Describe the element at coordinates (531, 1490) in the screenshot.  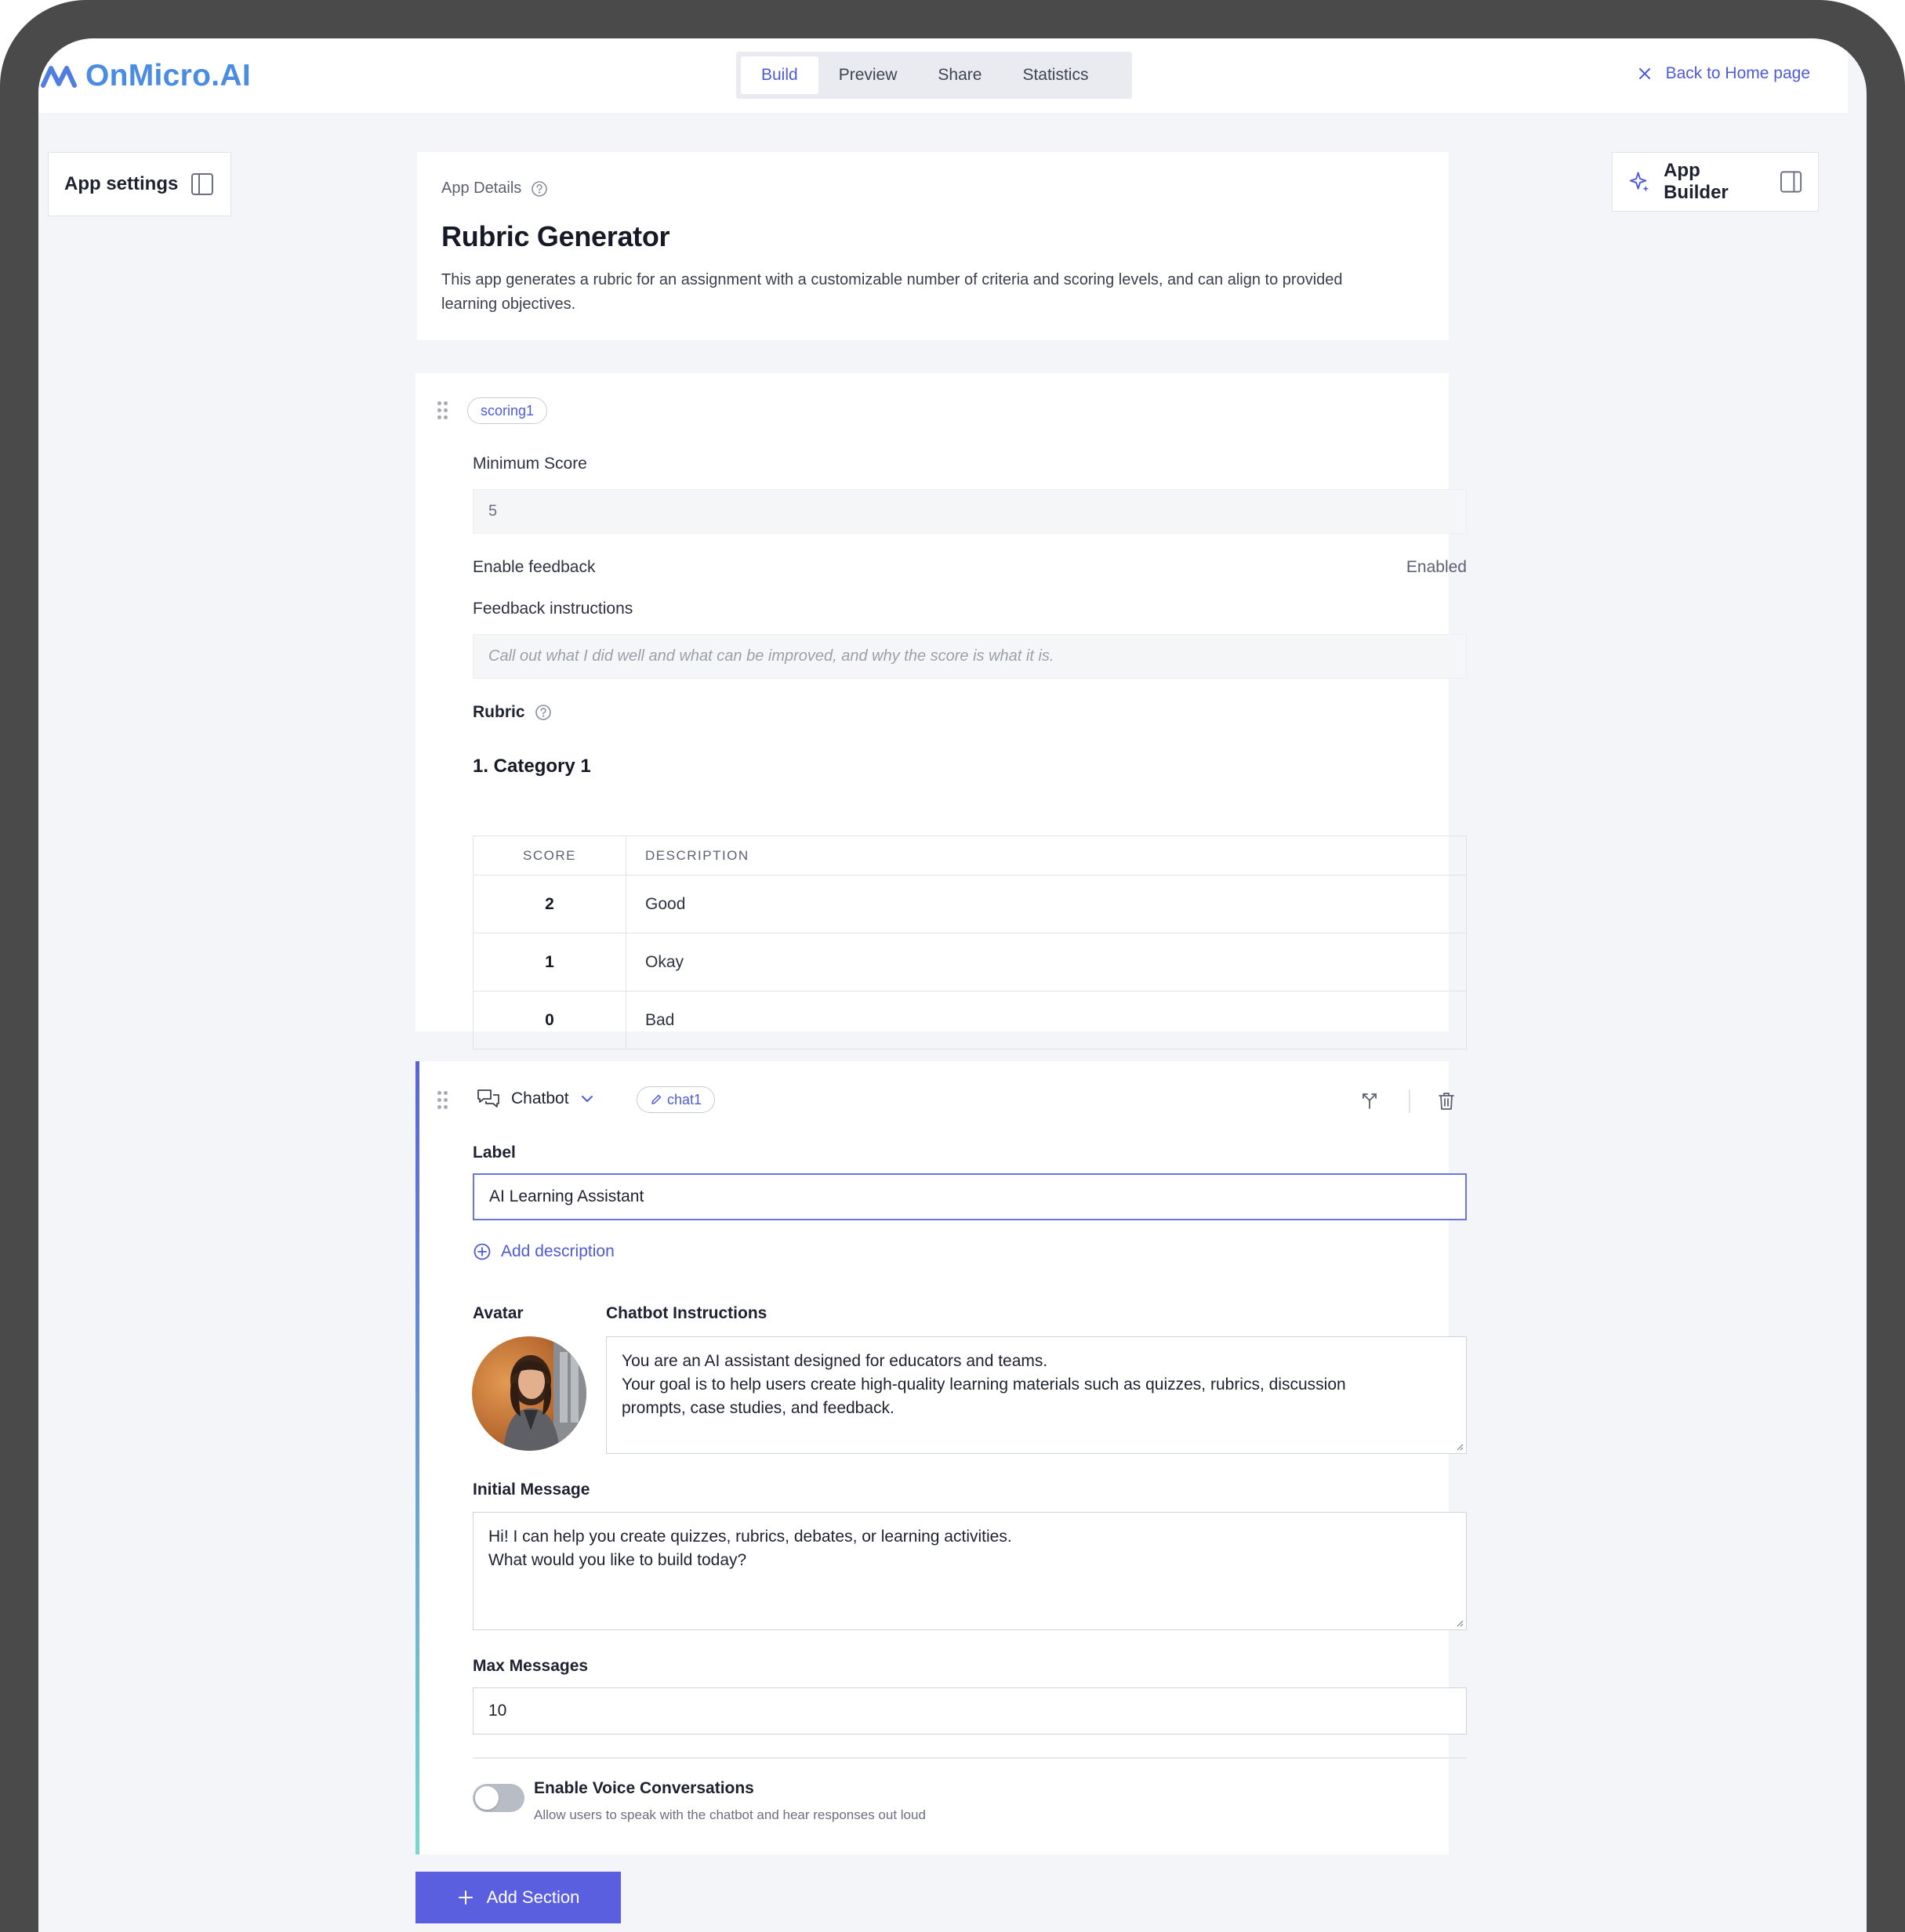
I see `initial-message-label: Initial Message` at that location.